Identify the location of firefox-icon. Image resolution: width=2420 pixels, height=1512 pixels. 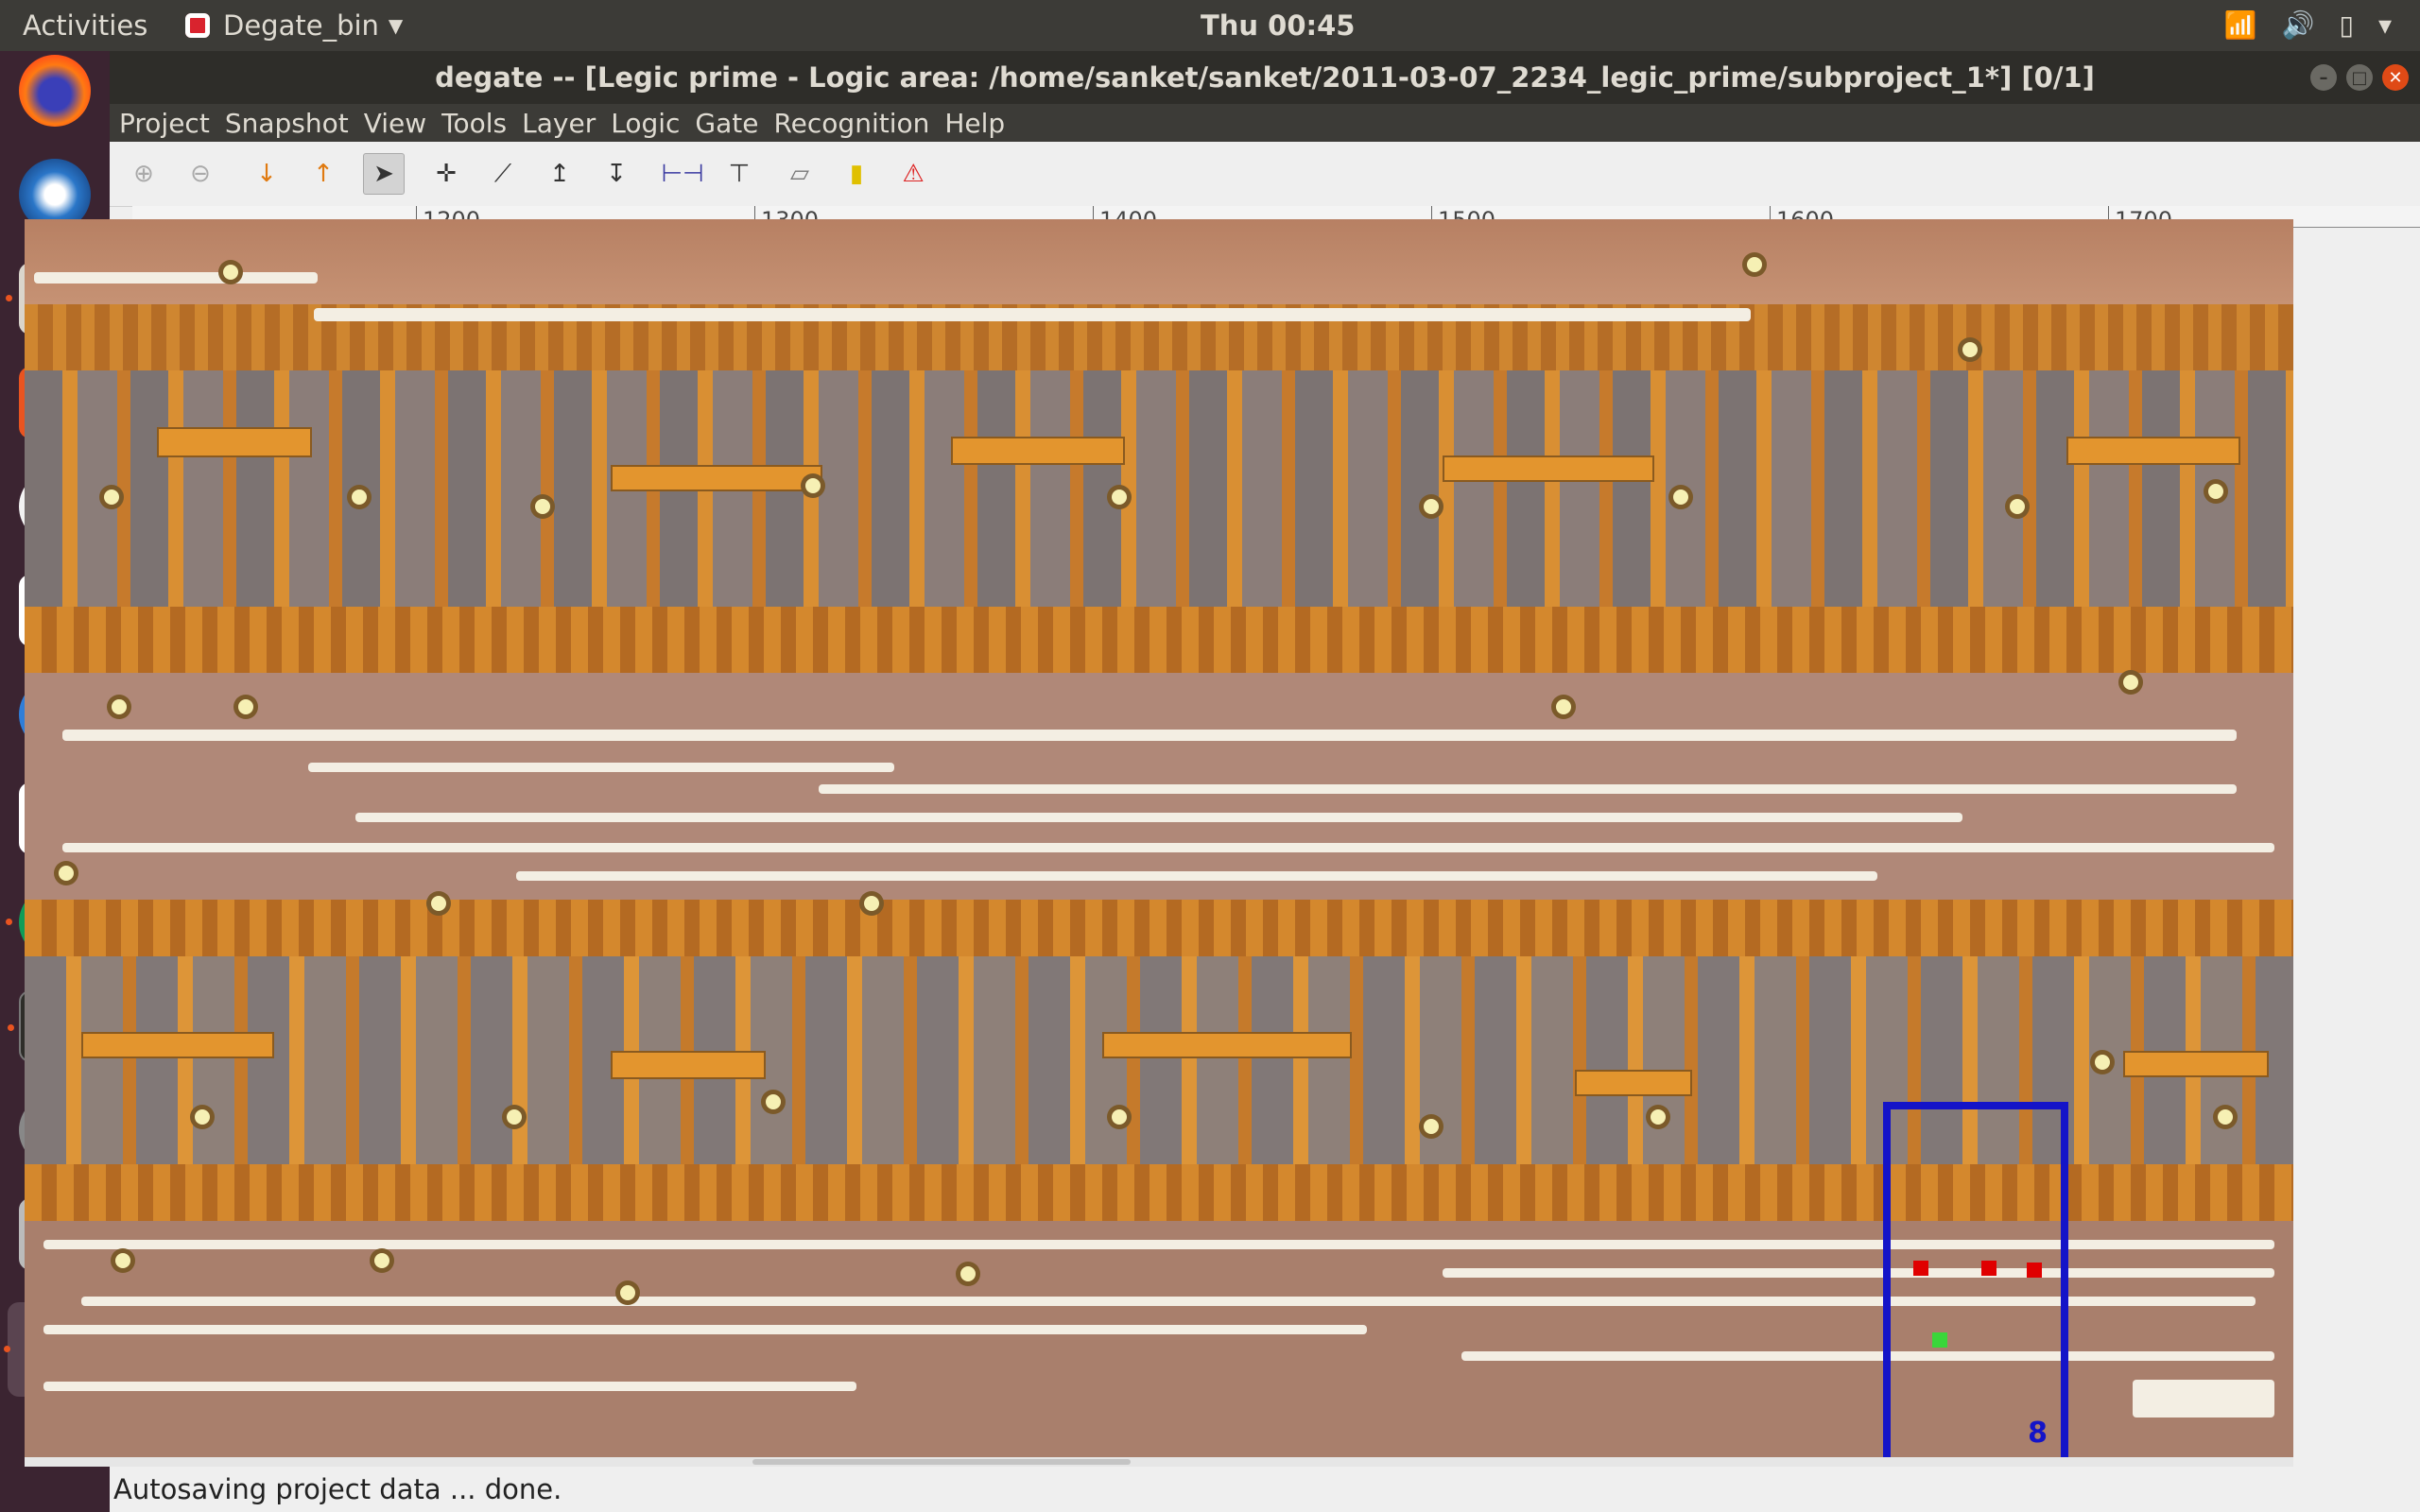
(55, 91).